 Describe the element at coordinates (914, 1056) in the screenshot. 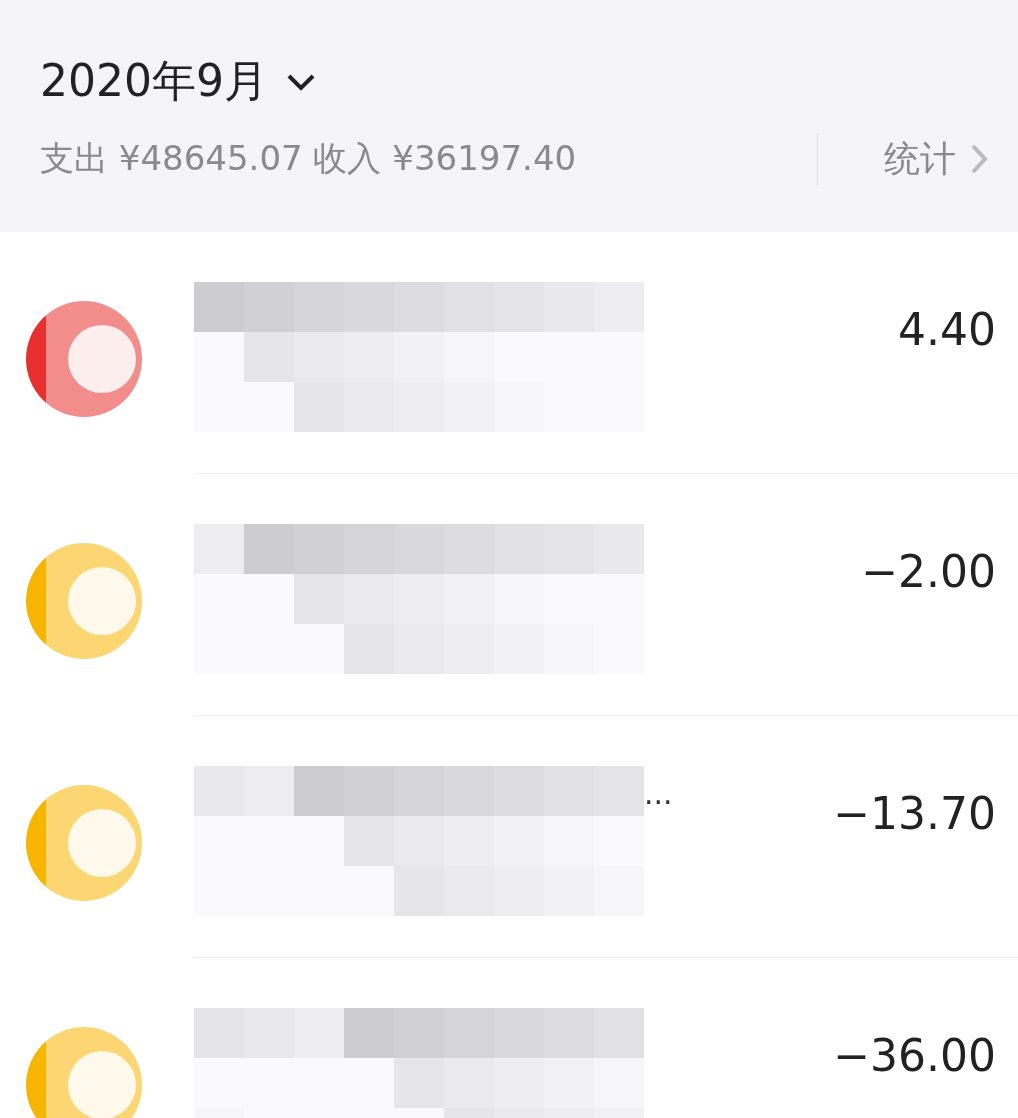

I see `transaction-amount: −36.00` at that location.